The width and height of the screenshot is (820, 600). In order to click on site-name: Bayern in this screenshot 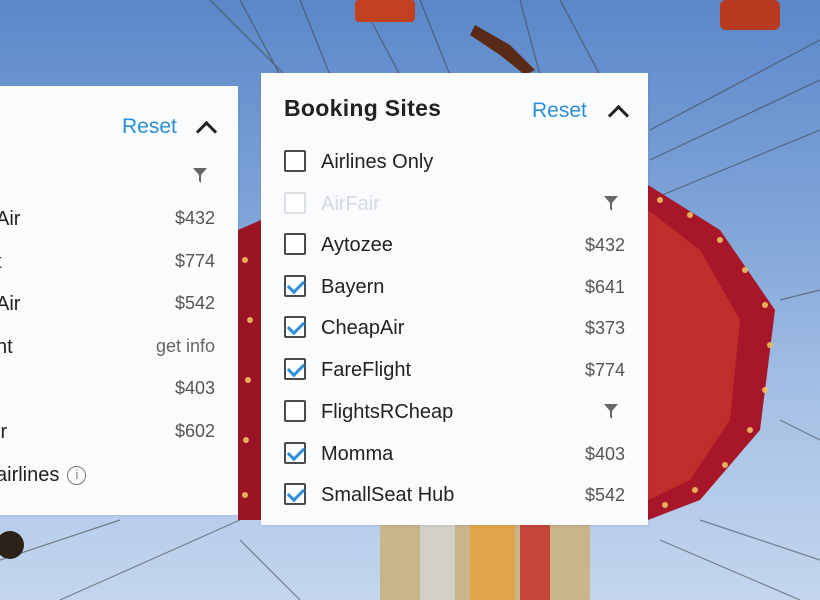, I will do `click(353, 287)`.